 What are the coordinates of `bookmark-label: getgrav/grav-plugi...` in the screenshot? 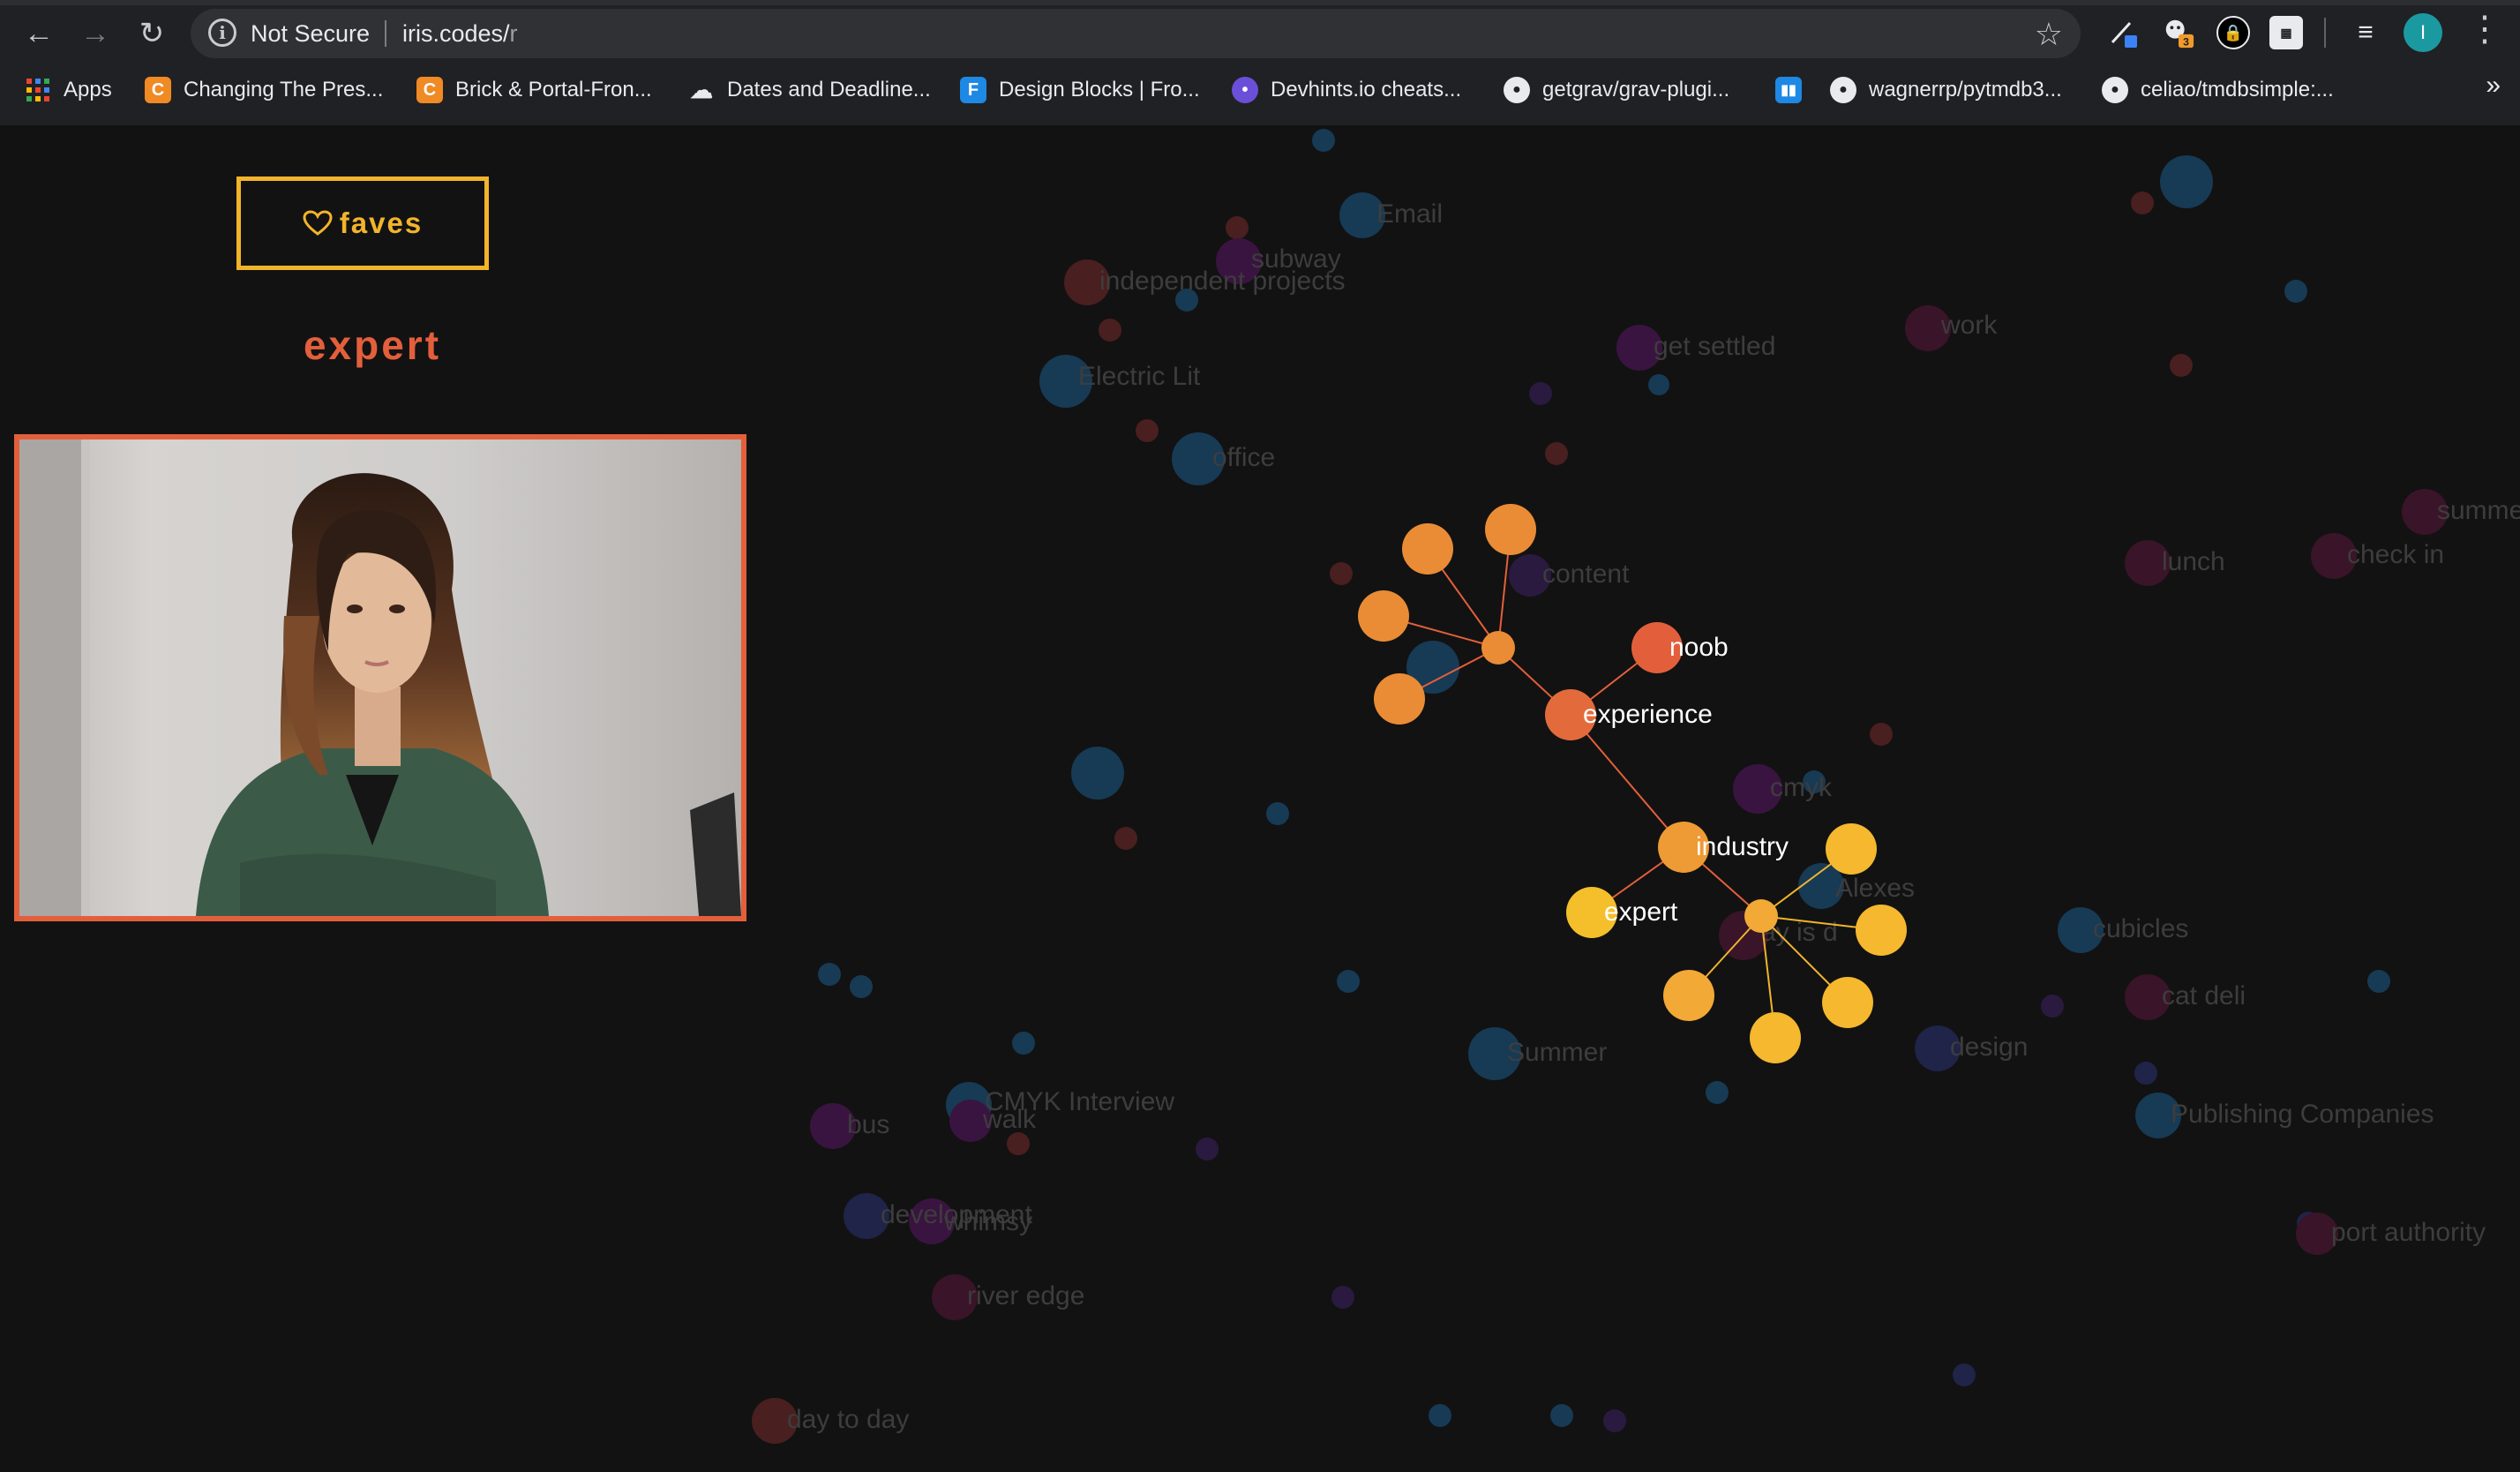 It's located at (1636, 89).